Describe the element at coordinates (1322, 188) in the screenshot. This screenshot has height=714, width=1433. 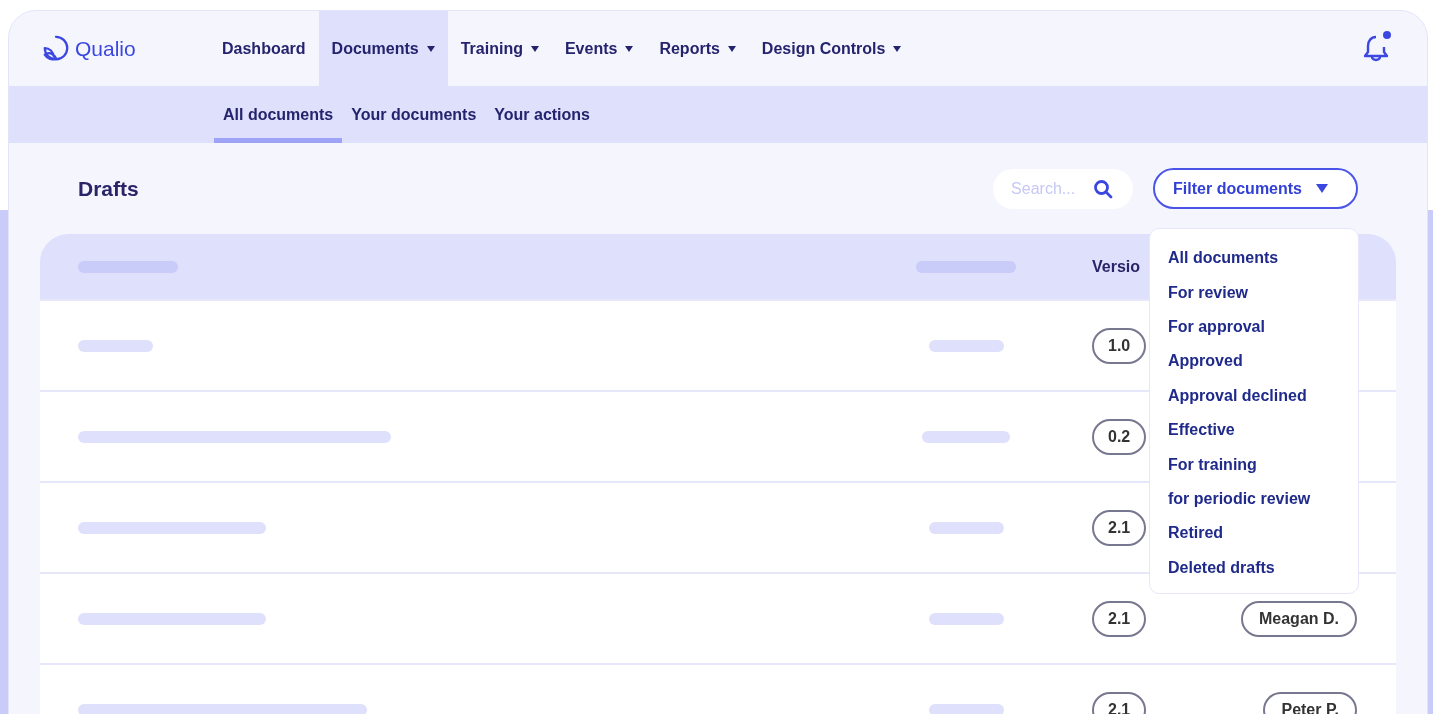
I see `caret-icon` at that location.